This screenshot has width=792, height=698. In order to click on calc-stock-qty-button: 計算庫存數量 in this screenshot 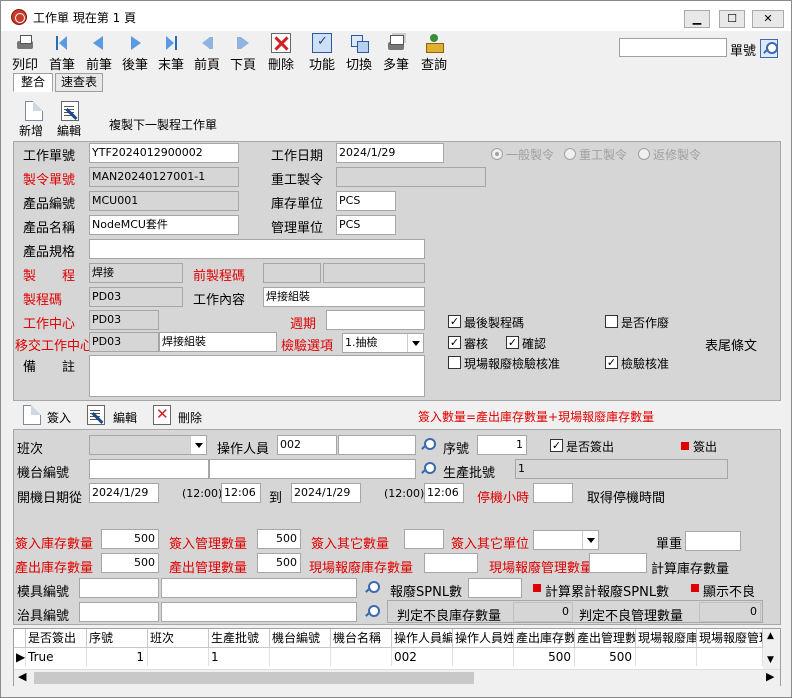, I will do `click(690, 567)`.